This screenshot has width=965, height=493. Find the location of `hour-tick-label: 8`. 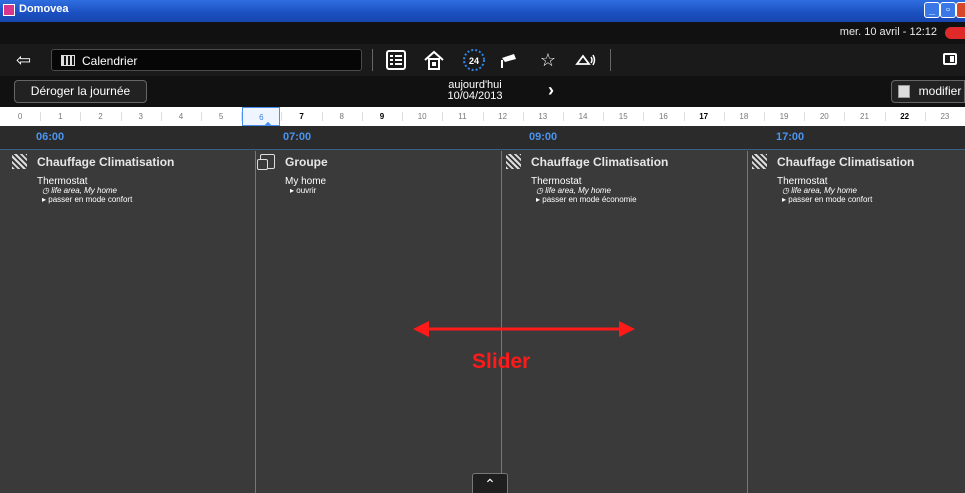

hour-tick-label: 8 is located at coordinates (342, 116).